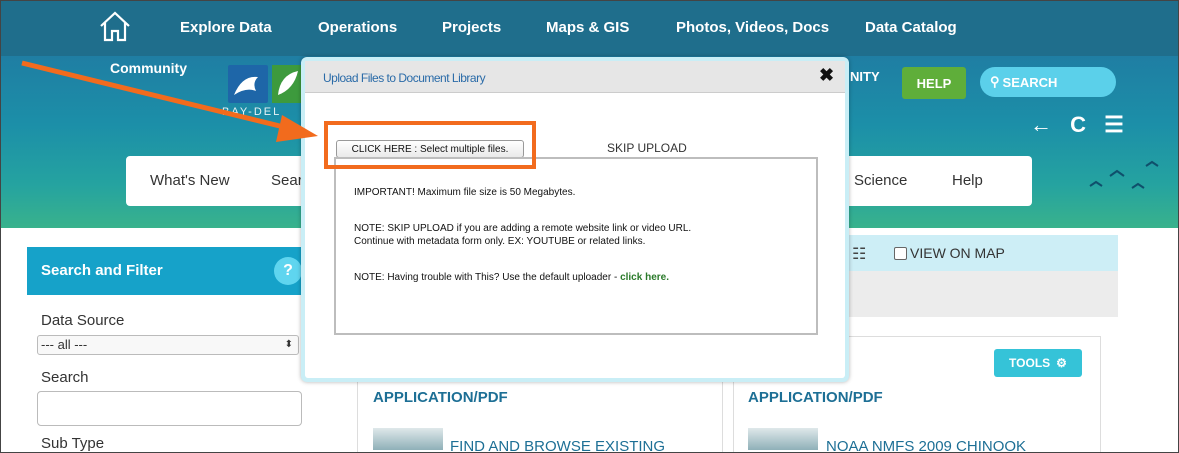 The width and height of the screenshot is (1179, 453). Describe the element at coordinates (248, 84) in the screenshot. I see `logo-icon` at that location.